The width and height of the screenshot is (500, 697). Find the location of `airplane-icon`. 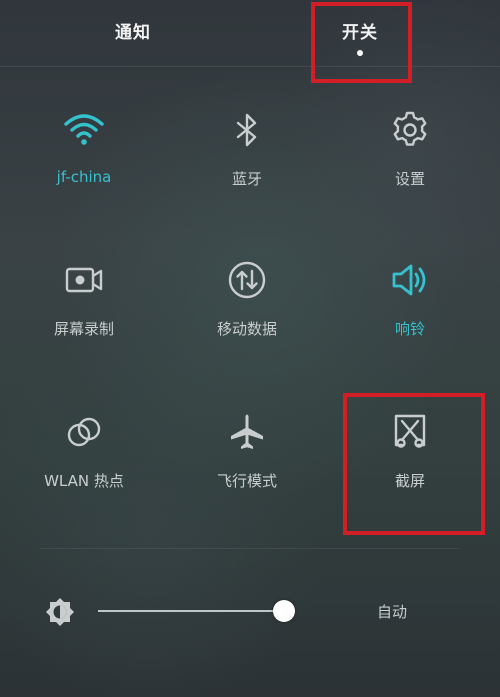

airplane-icon is located at coordinates (247, 432).